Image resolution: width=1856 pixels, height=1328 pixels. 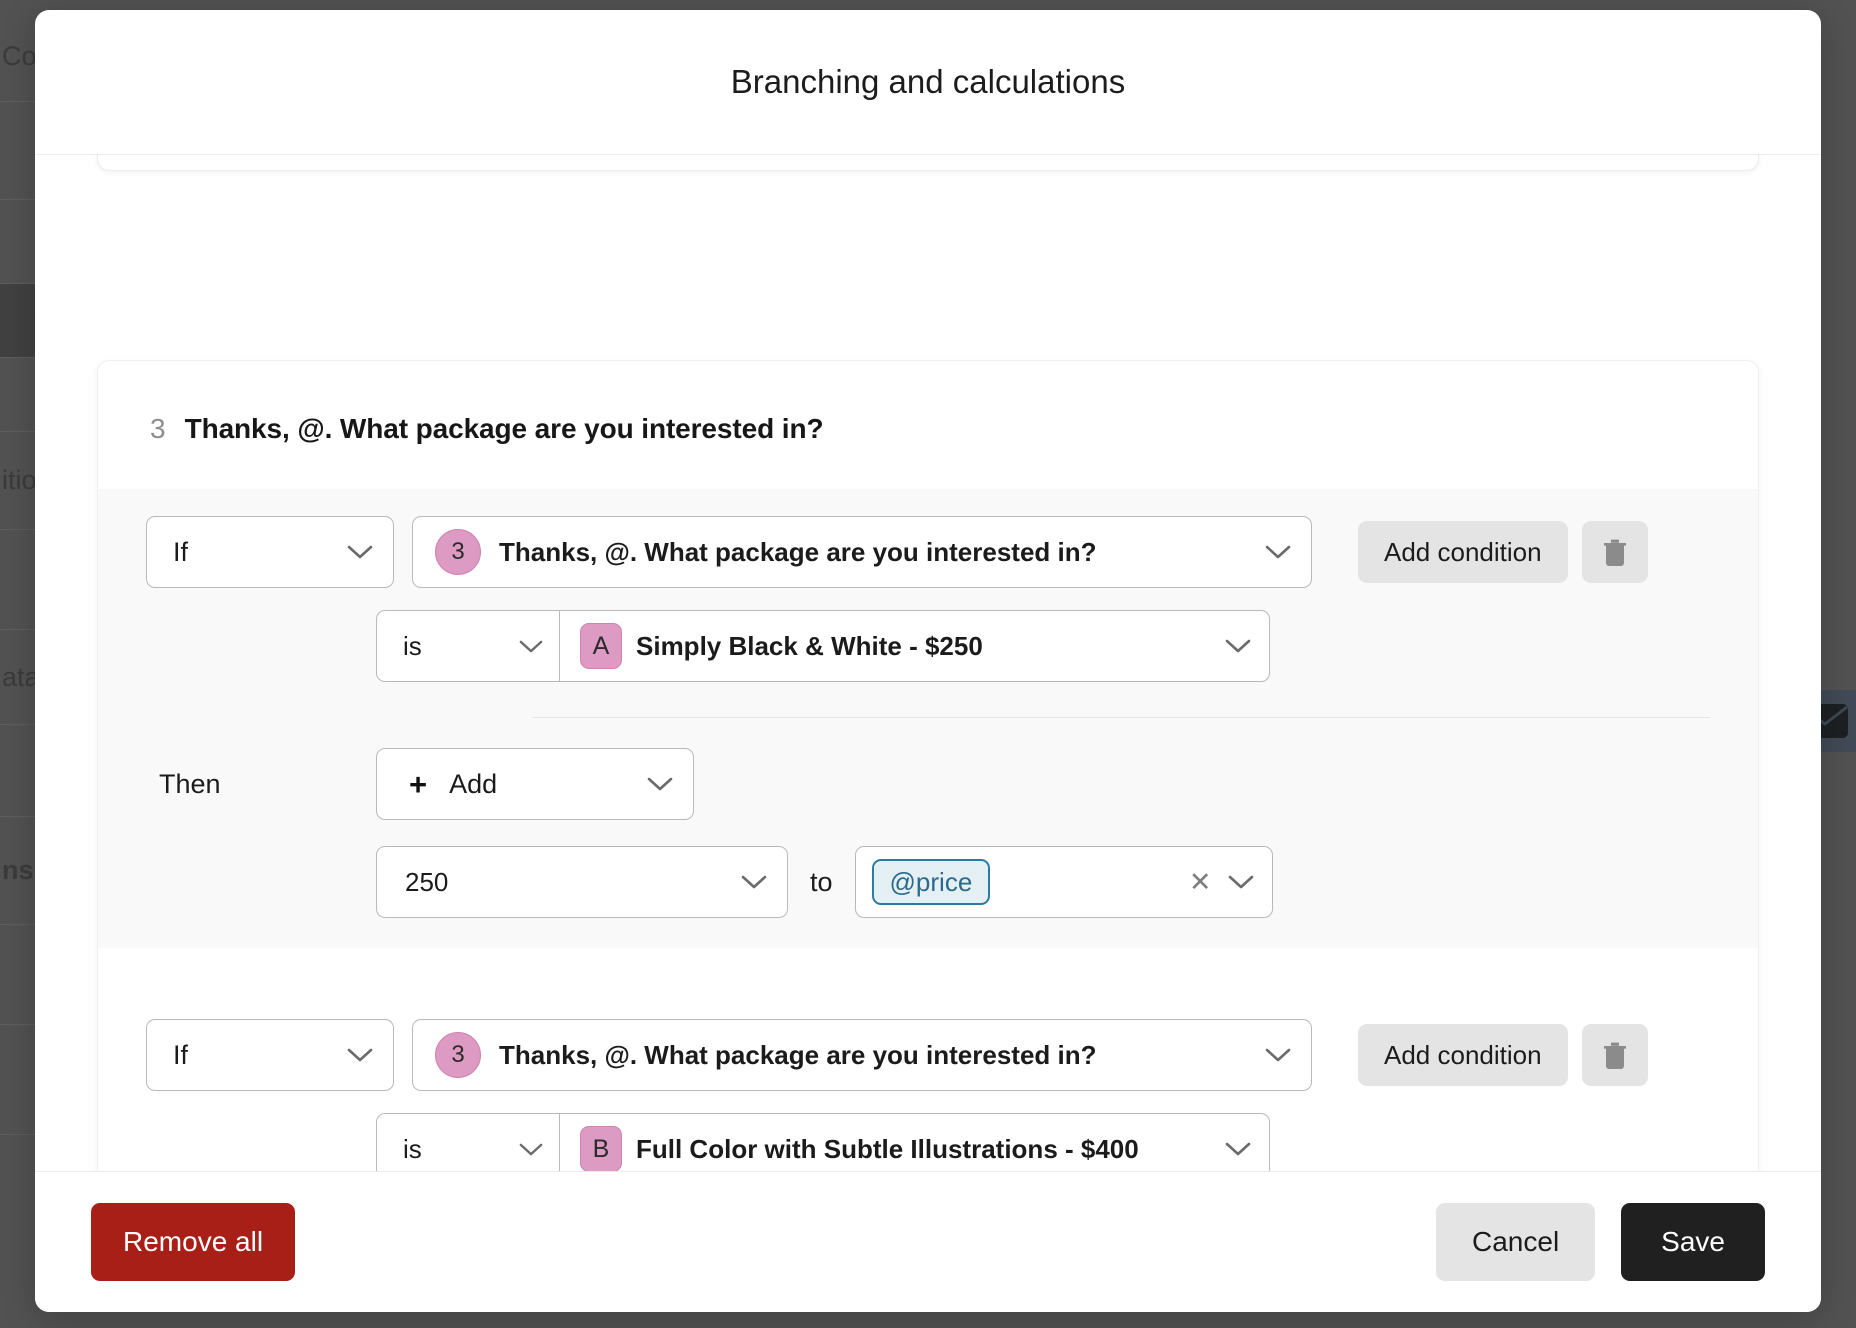 I want to click on then-value-row: 250 to @price ✕, so click(x=928, y=869).